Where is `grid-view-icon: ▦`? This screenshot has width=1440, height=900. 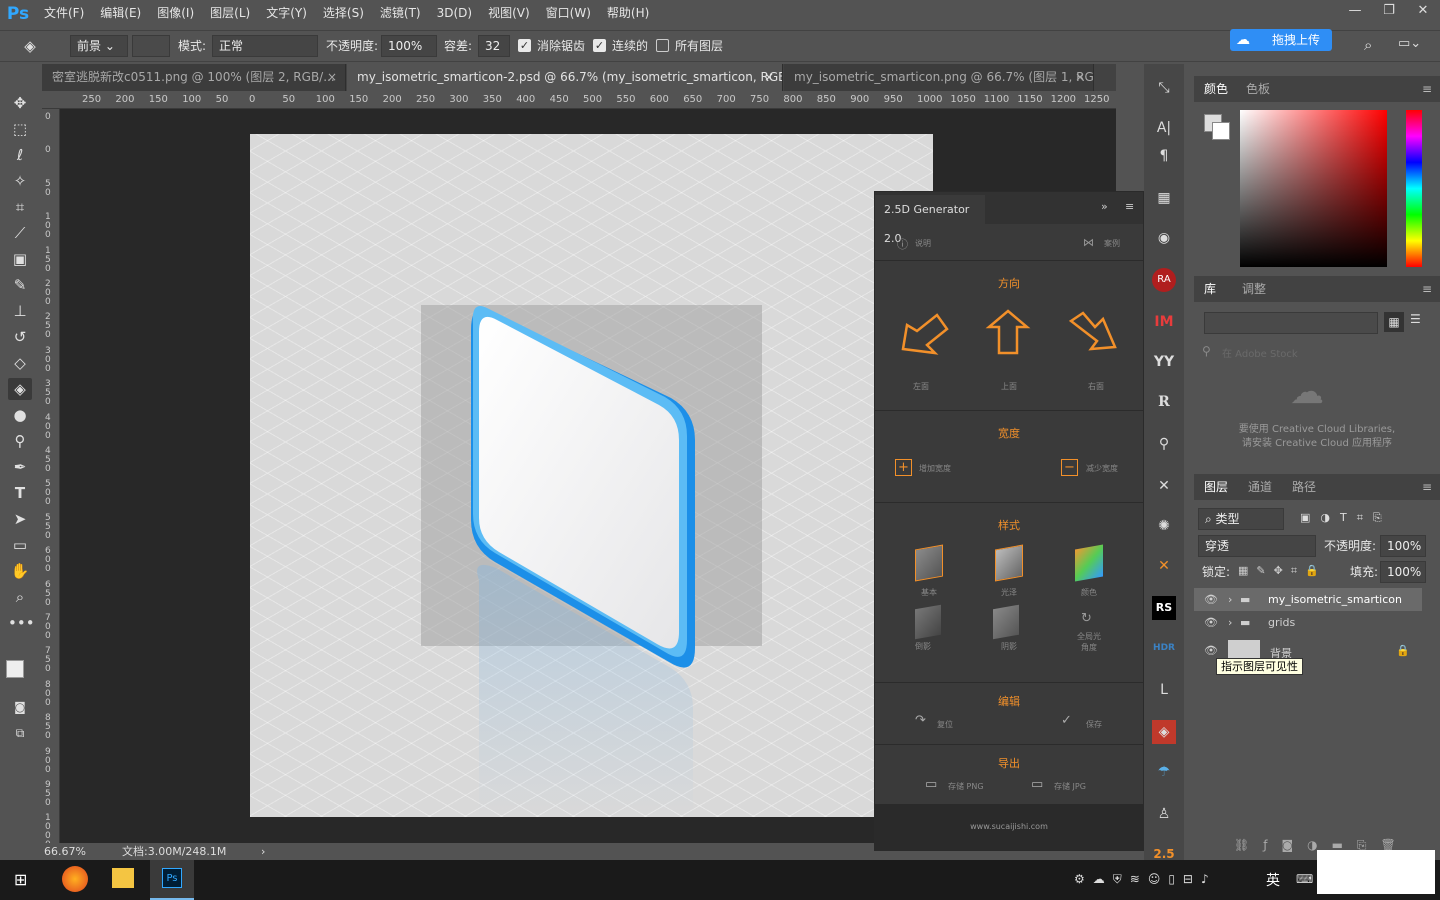
grid-view-icon: ▦ is located at coordinates (1394, 322).